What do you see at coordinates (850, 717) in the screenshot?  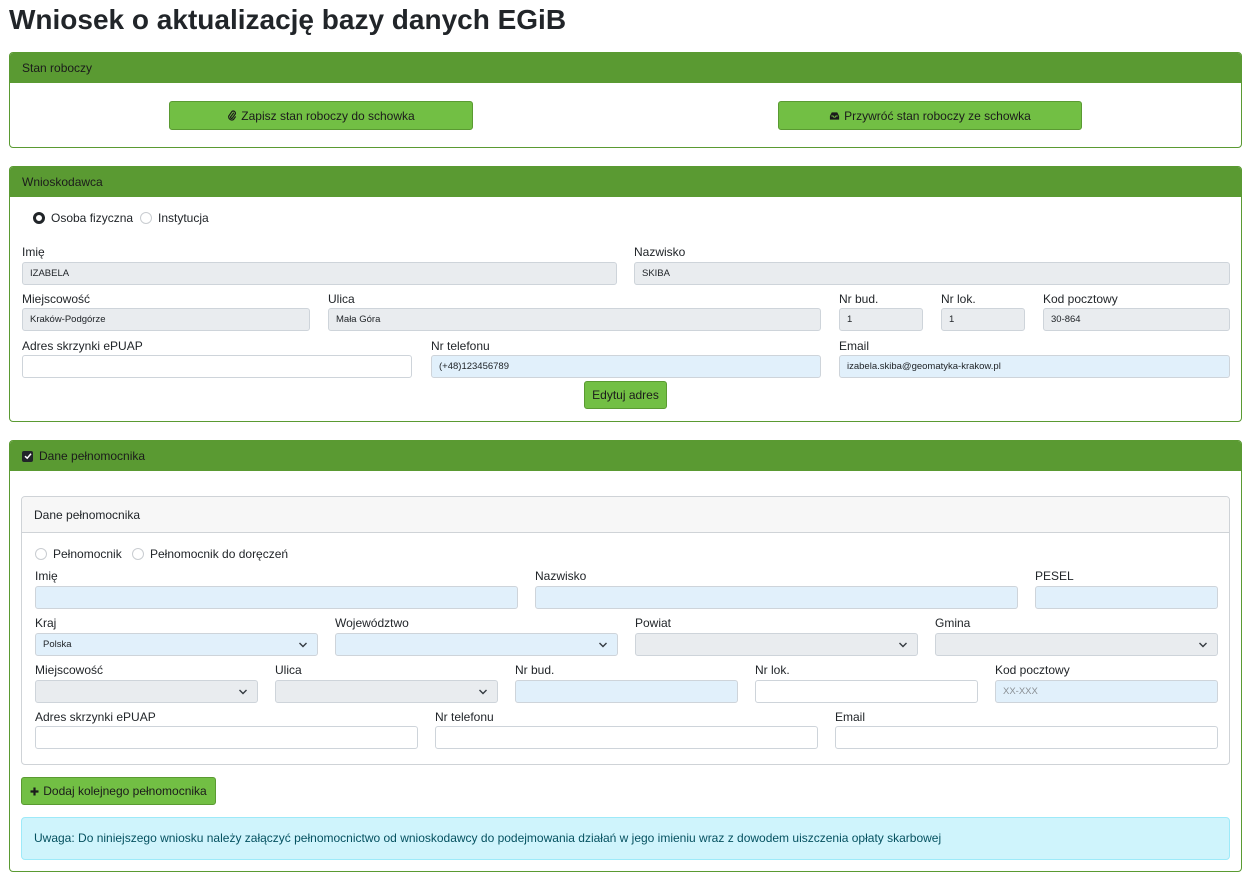 I see `proxy-email-label: Email` at bounding box center [850, 717].